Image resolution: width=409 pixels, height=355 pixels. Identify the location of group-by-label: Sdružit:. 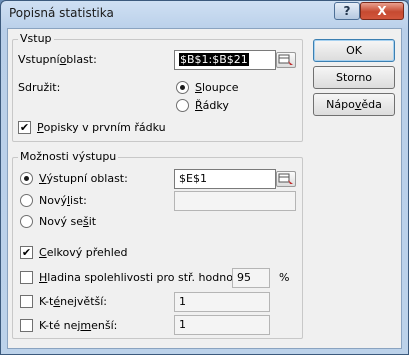
(39, 87).